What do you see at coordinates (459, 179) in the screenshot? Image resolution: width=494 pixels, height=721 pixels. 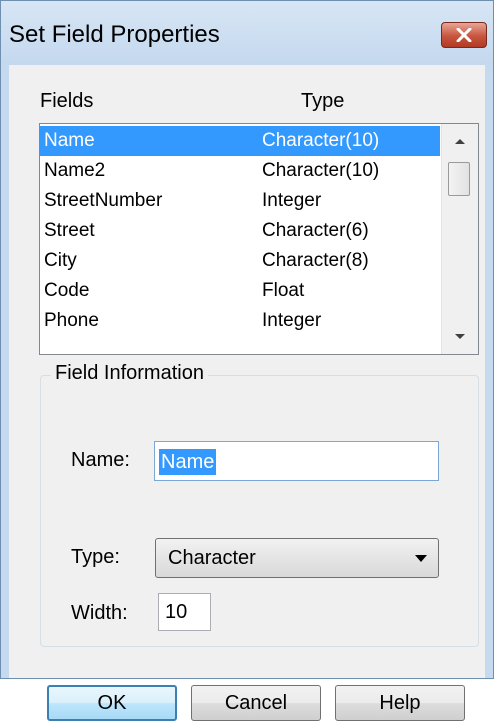 I see `scroll-thumb` at bounding box center [459, 179].